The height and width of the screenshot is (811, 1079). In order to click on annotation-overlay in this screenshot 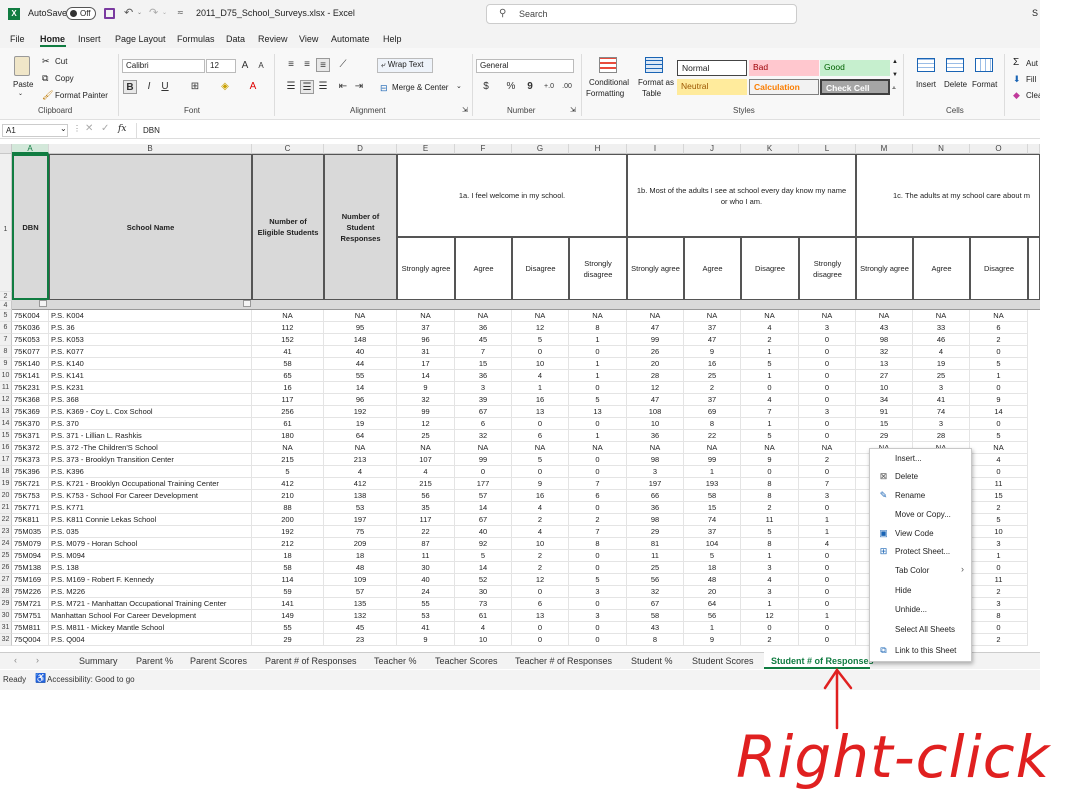, I will do `click(838, 698)`.